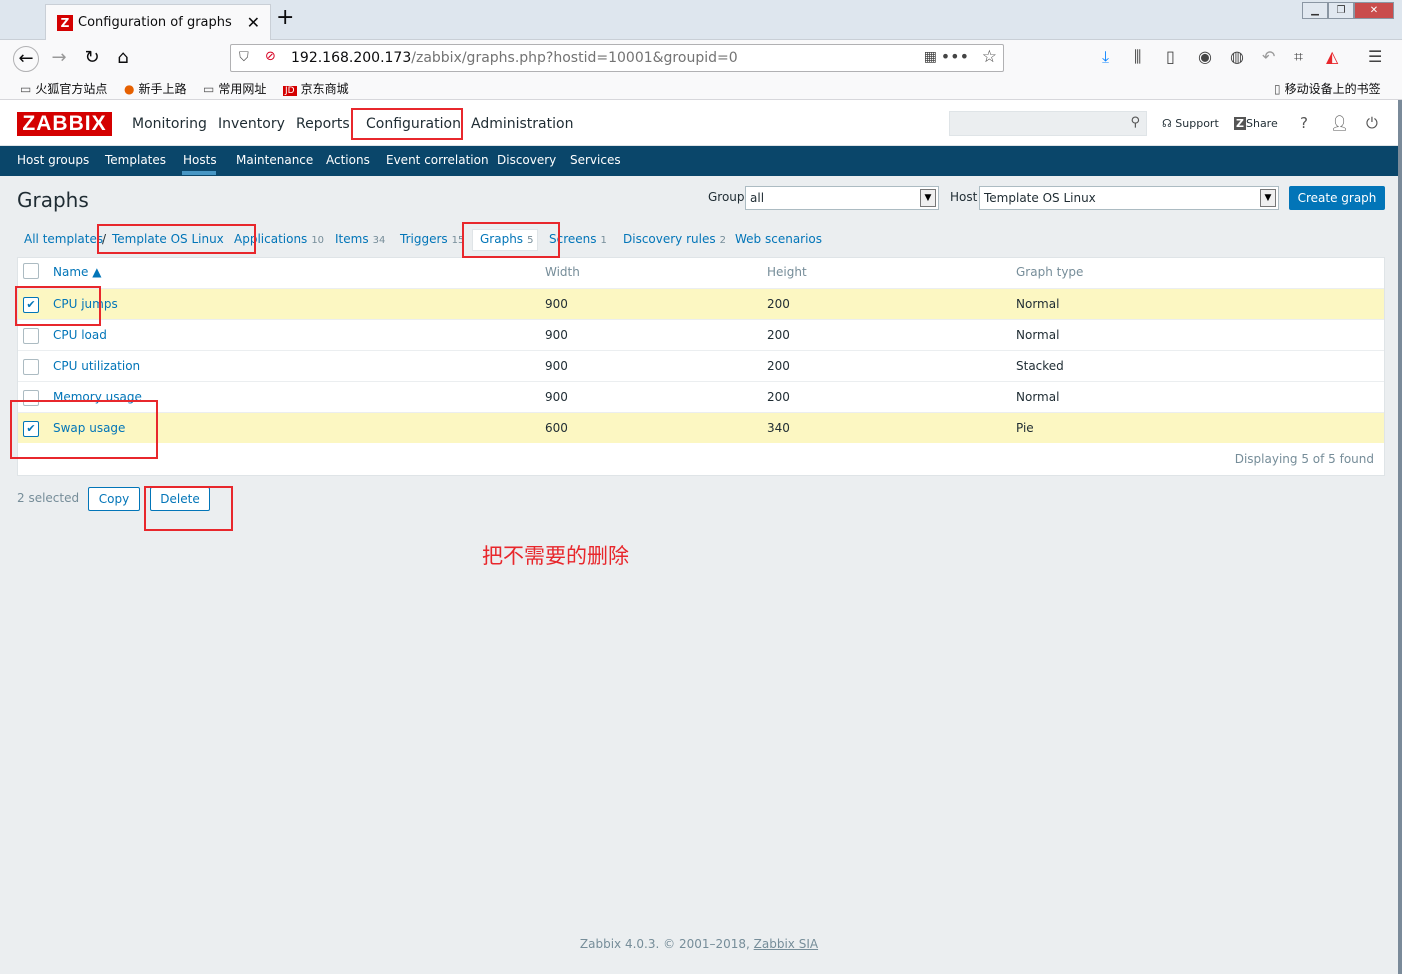  I want to click on submenu-maintenance: Maintenance, so click(274, 160).